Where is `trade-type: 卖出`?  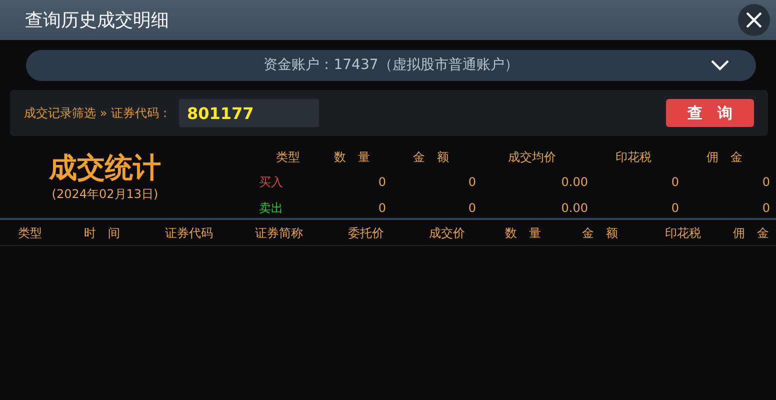
trade-type: 卖出 is located at coordinates (271, 208).